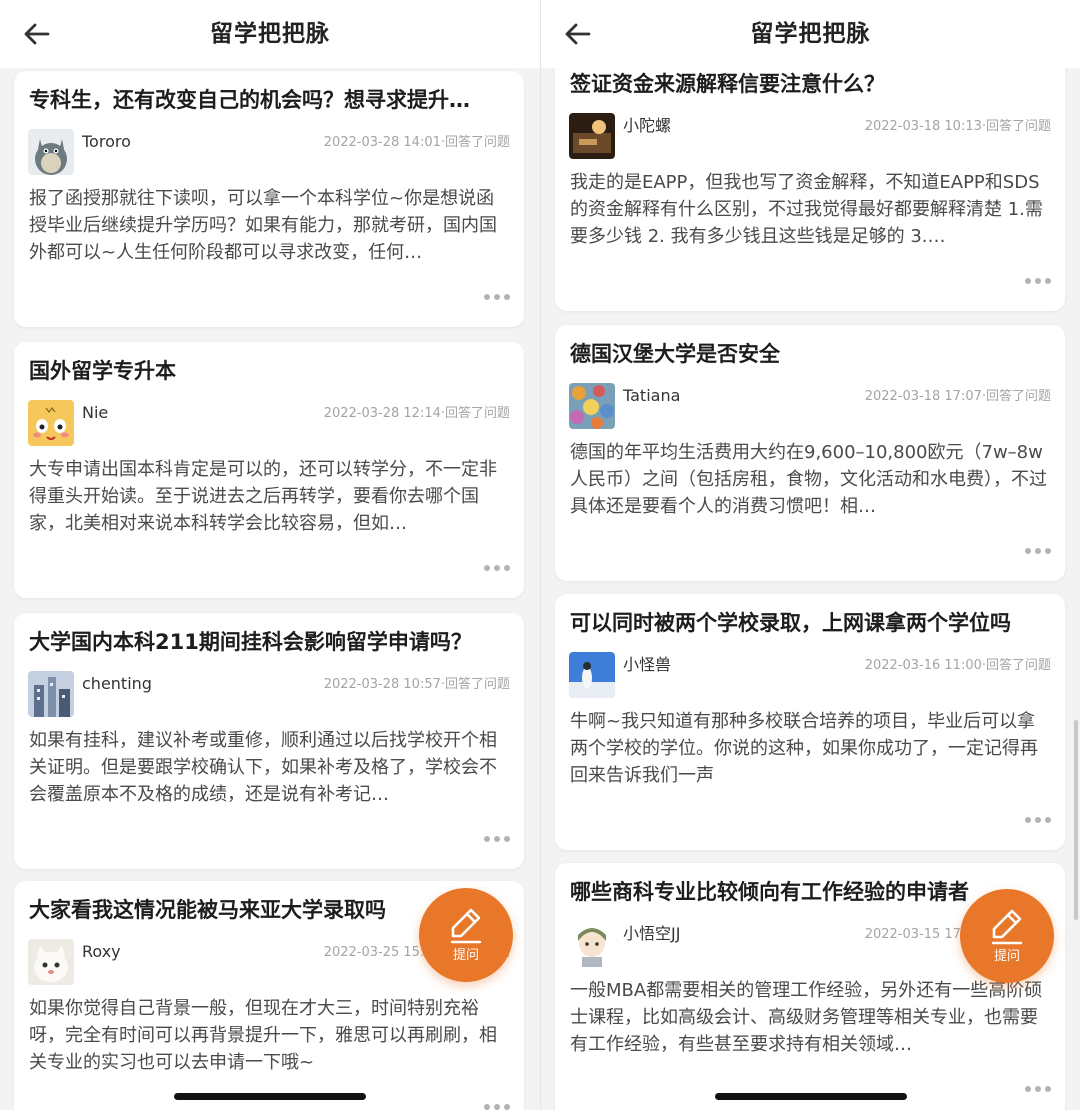  Describe the element at coordinates (416, 142) in the screenshot. I see `answer-meta: 2022-03-28 14:01·回答了问题` at that location.